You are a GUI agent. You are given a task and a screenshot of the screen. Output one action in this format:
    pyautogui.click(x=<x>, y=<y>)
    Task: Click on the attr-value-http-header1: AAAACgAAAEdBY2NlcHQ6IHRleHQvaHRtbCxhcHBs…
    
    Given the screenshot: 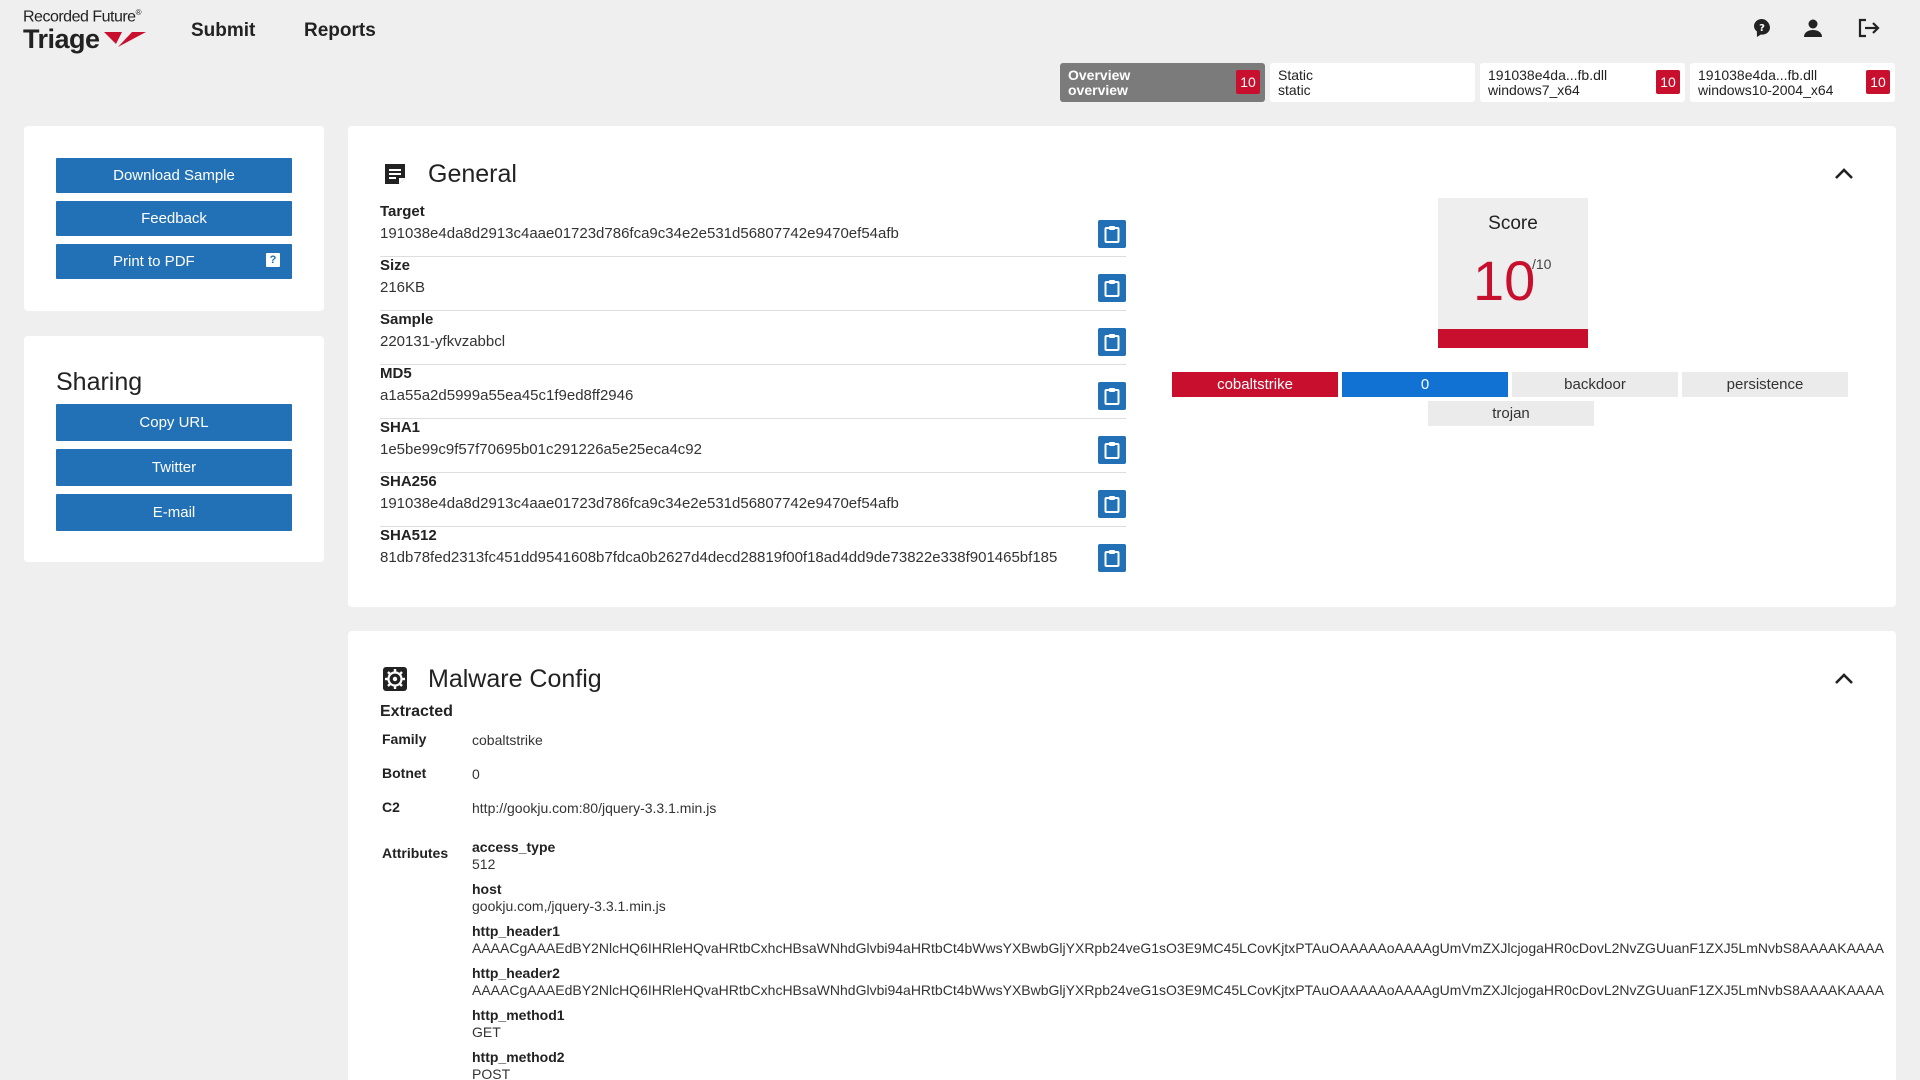 What is the action you would take?
    pyautogui.click(x=1178, y=948)
    